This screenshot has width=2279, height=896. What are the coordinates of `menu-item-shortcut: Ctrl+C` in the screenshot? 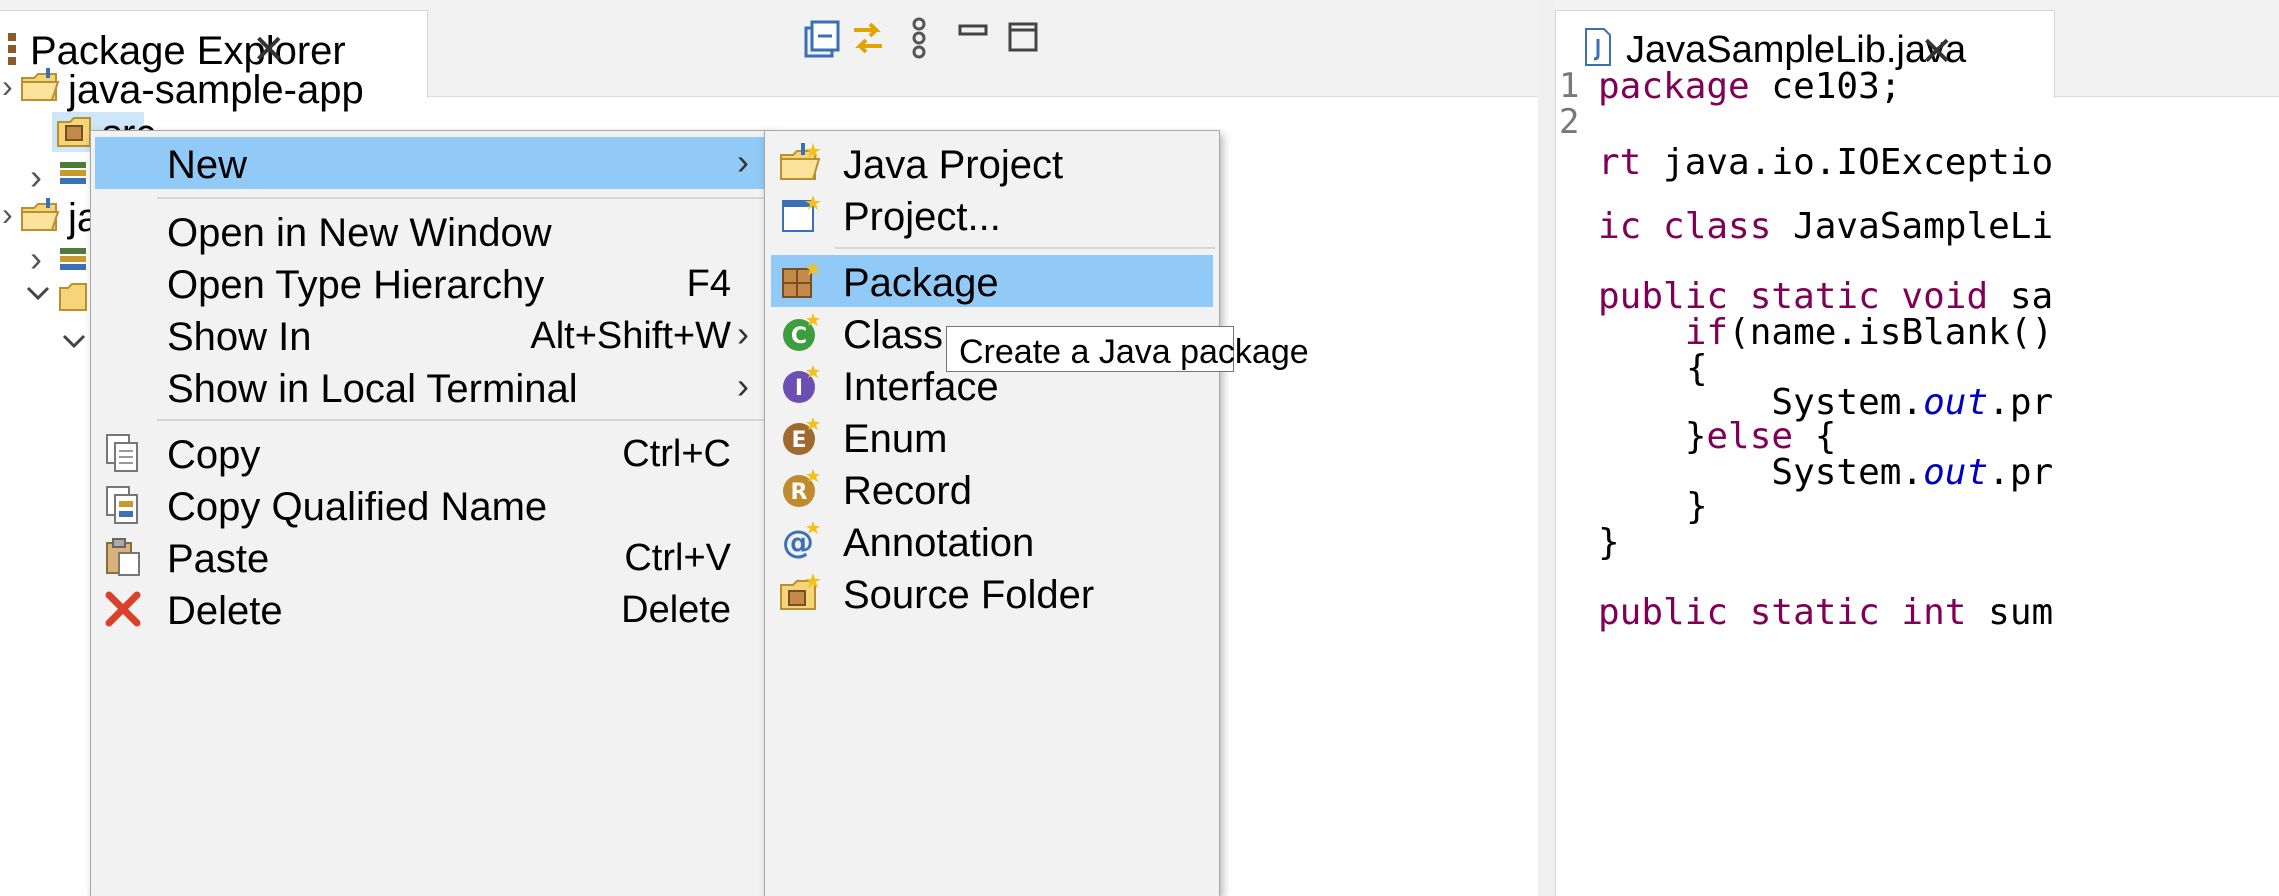 It's located at (676, 454).